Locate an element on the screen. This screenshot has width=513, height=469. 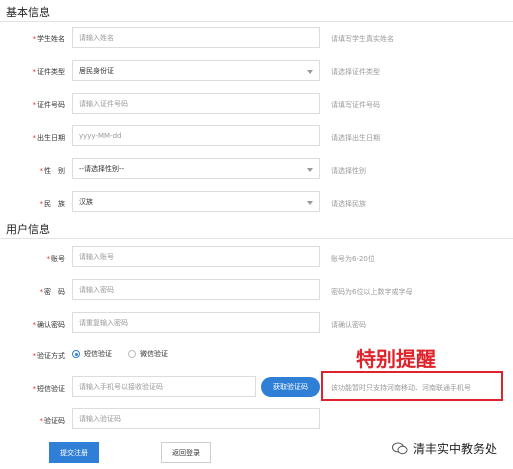
id-type-hint: 请选择证件类型 is located at coordinates (355, 72).